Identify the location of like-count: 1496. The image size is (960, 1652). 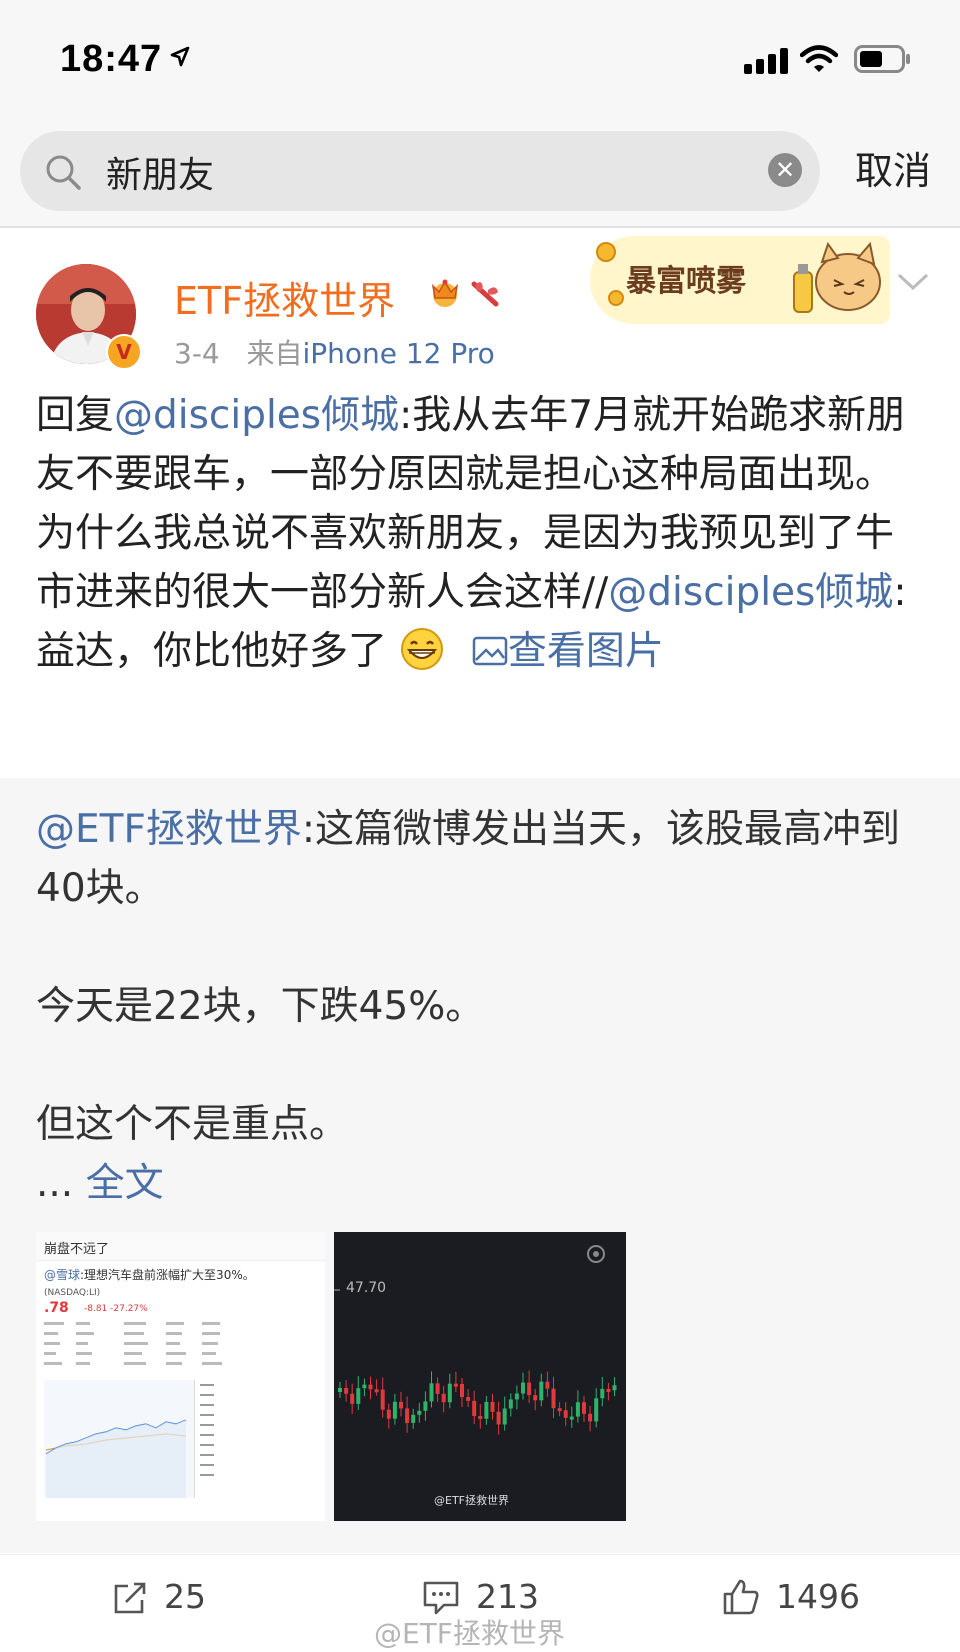
(818, 1596).